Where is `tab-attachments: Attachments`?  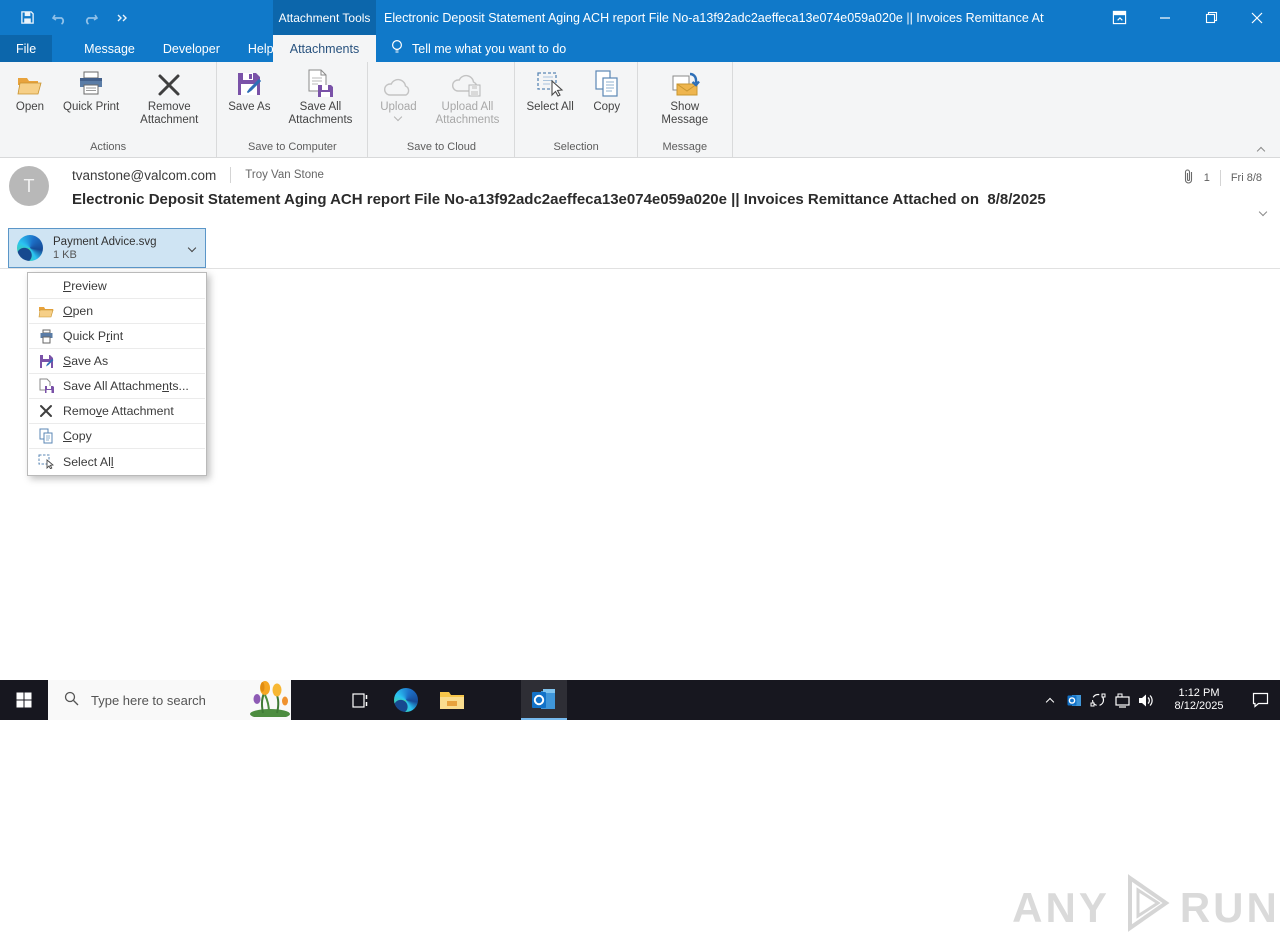
tab-attachments: Attachments is located at coordinates (324, 48).